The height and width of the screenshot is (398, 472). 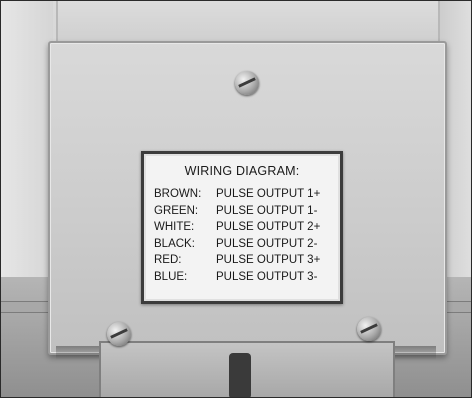 What do you see at coordinates (267, 210) in the screenshot?
I see `wire-signal: PULSE OUTPUT 1-` at bounding box center [267, 210].